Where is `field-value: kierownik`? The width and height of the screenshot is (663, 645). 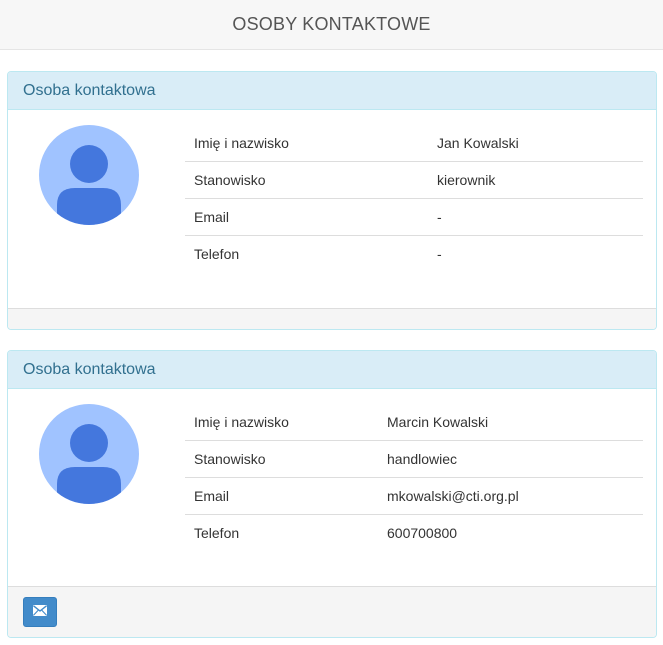
field-value: kierownik is located at coordinates (535, 180).